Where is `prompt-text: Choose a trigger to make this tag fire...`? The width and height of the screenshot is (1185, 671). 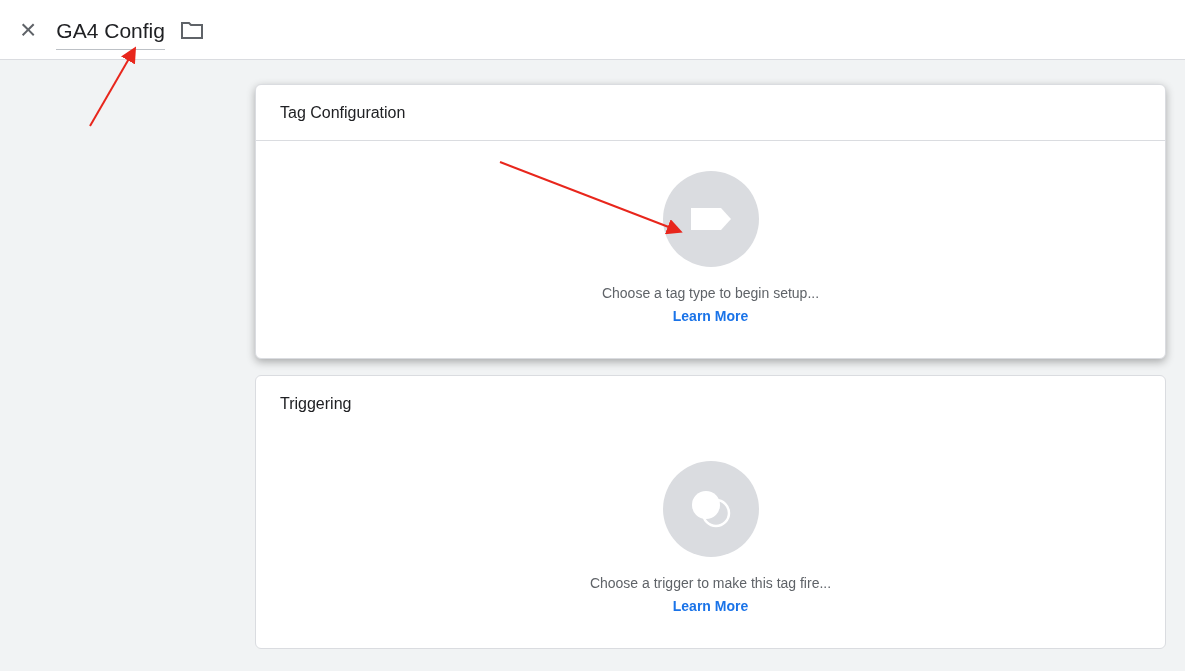
prompt-text: Choose a trigger to make this tag fire... is located at coordinates (710, 583).